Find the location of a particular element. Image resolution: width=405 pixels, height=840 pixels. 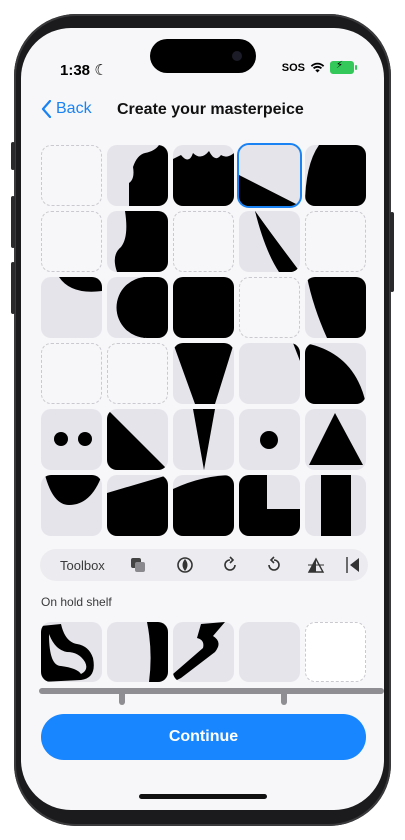

status-time: 1:38 ☾ is located at coordinates (84, 70).